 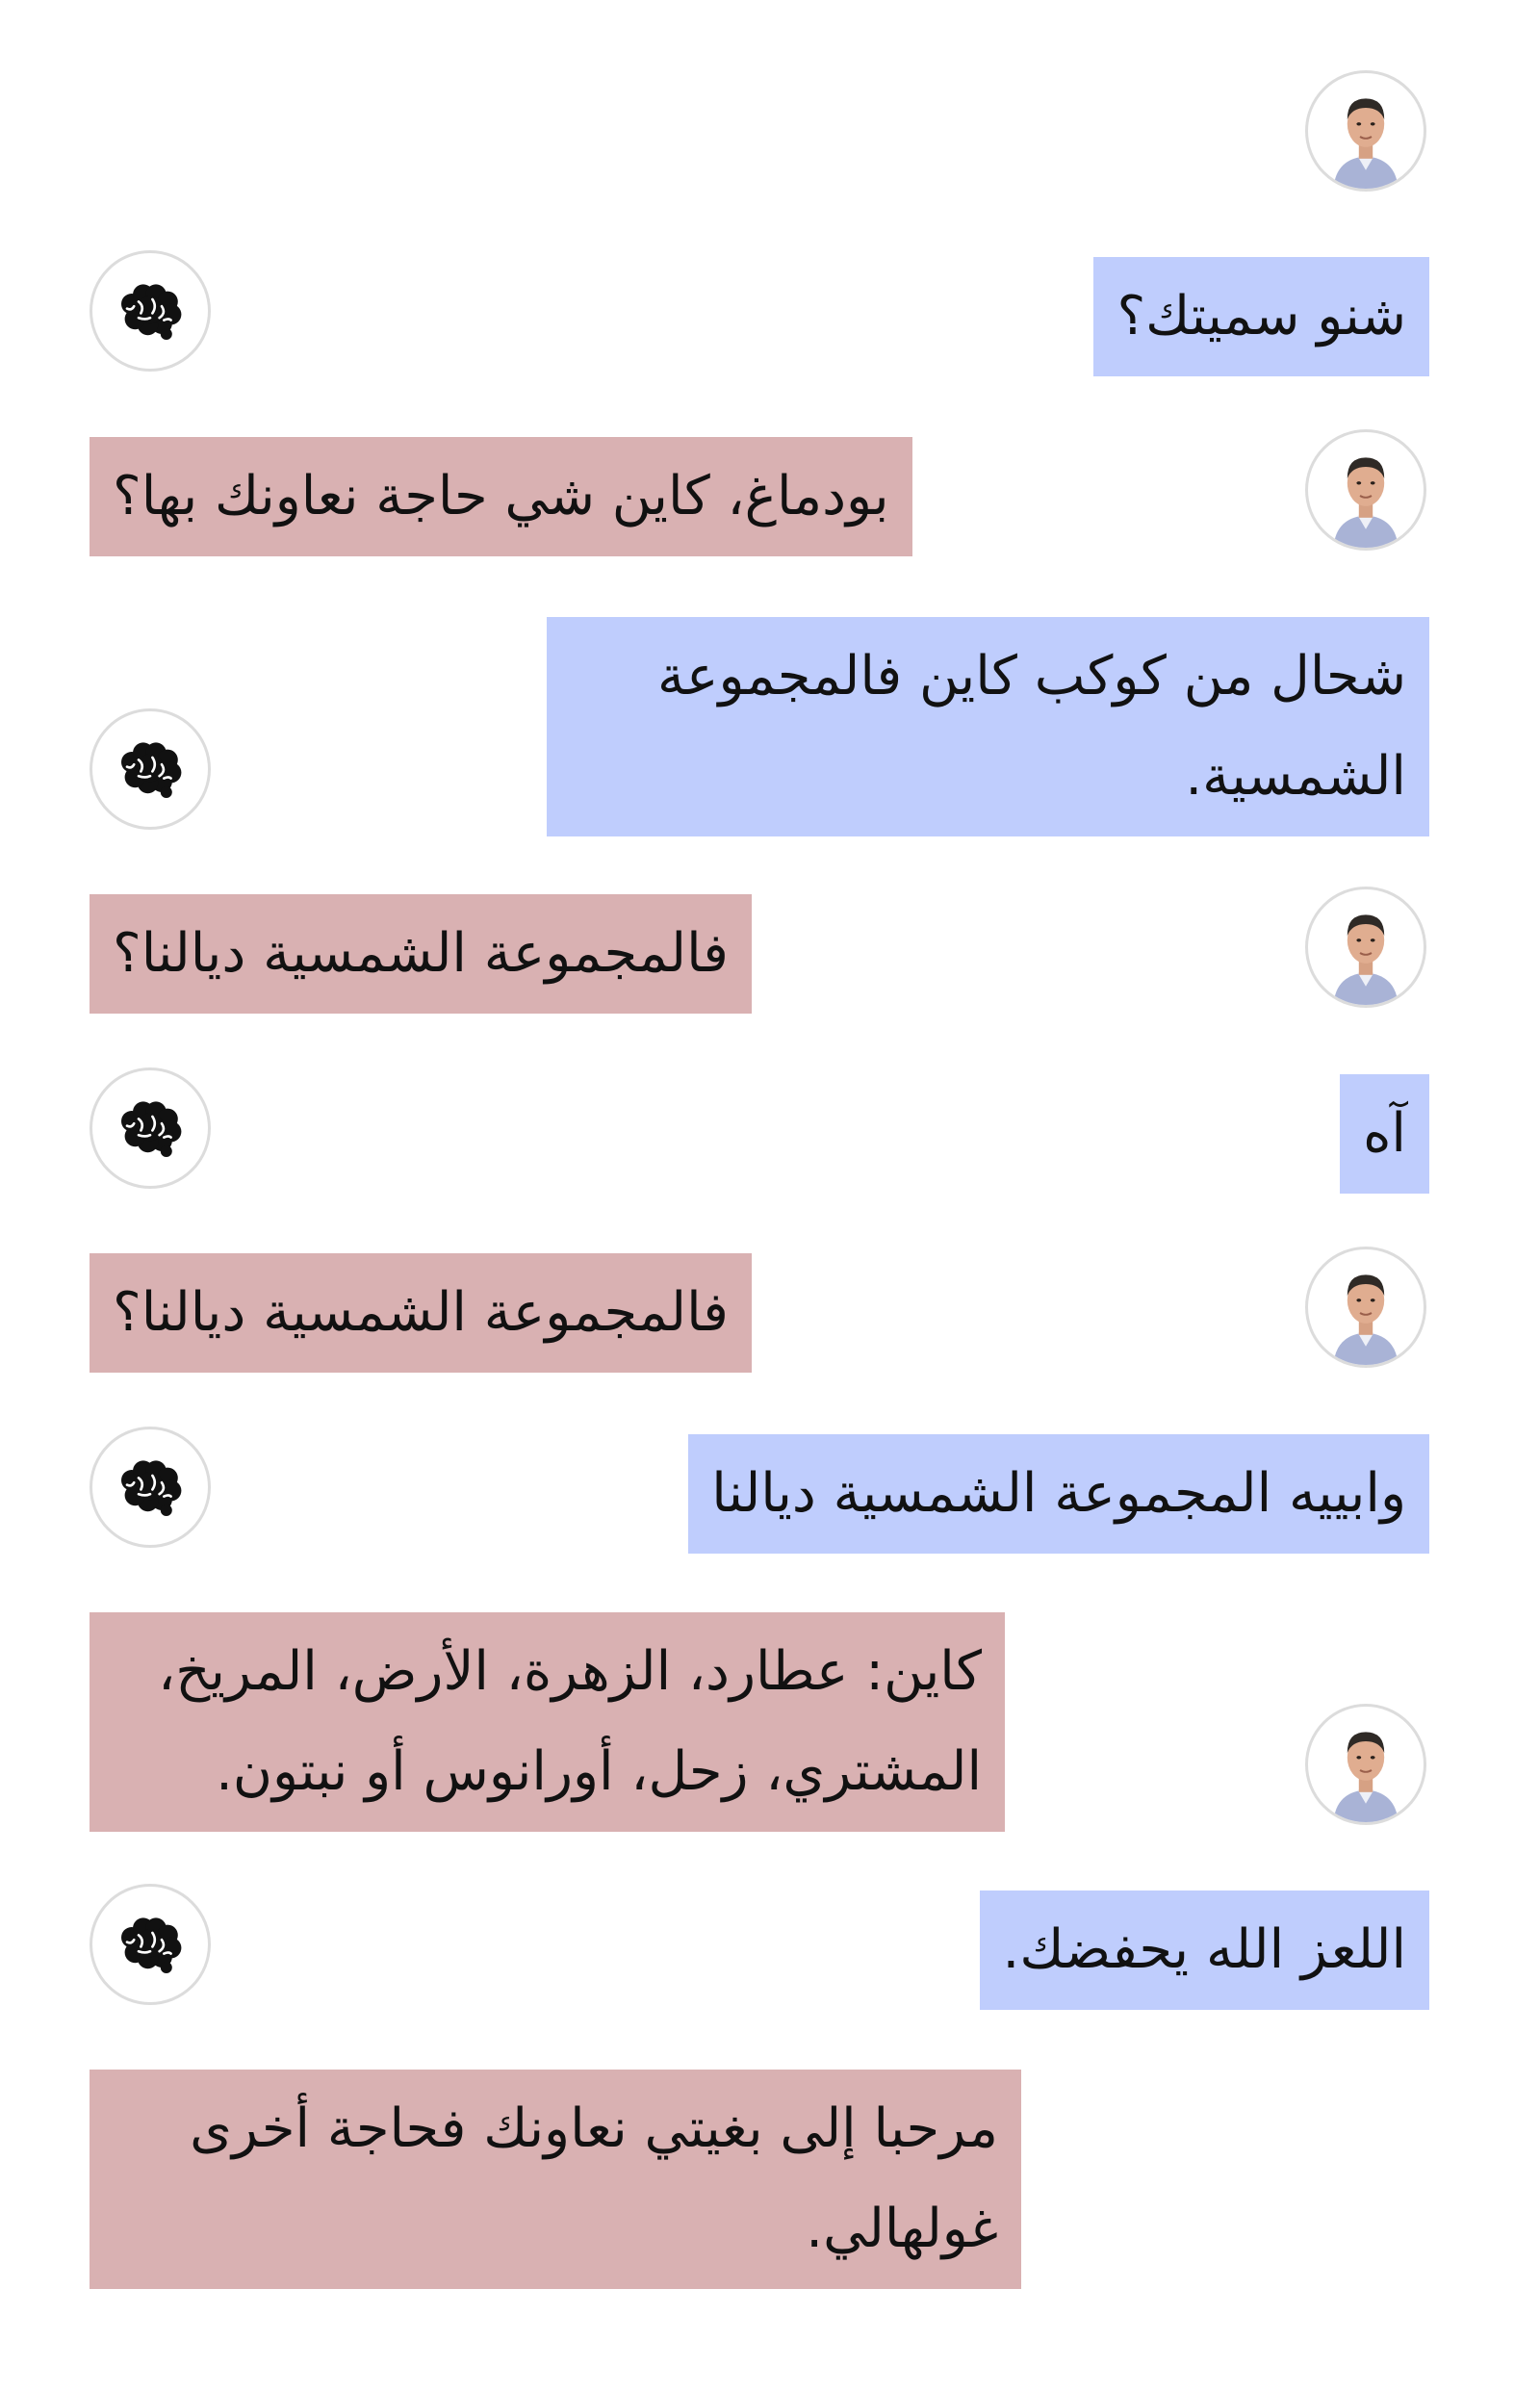 I want to click on message-bubble-user: شحال من كوكب كاين فالمجموعة الشمسية., so click(x=988, y=726).